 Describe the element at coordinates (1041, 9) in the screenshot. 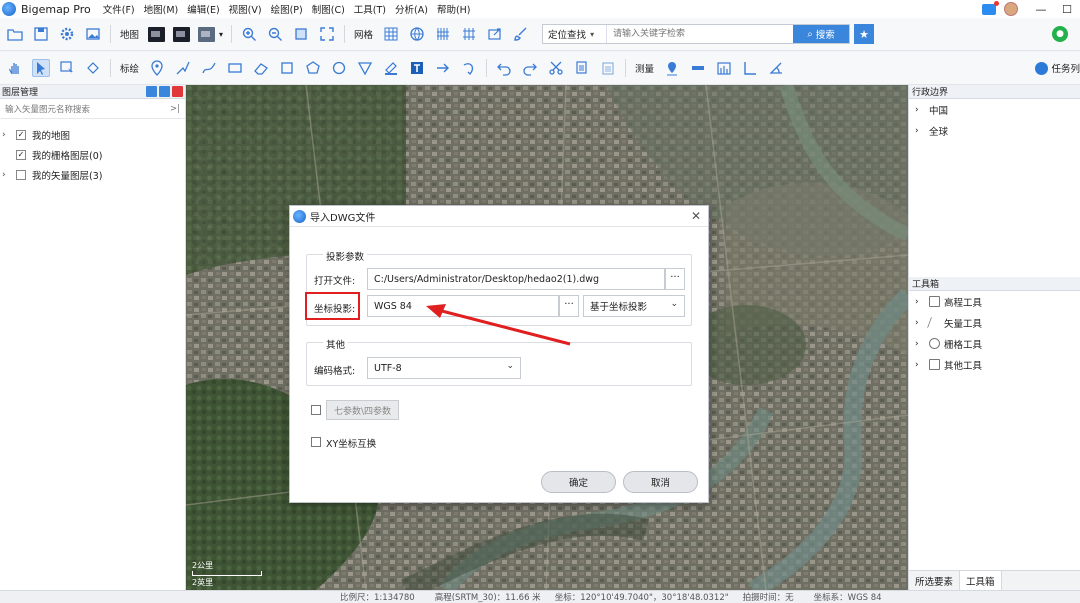

I see `minimize-button: —` at that location.